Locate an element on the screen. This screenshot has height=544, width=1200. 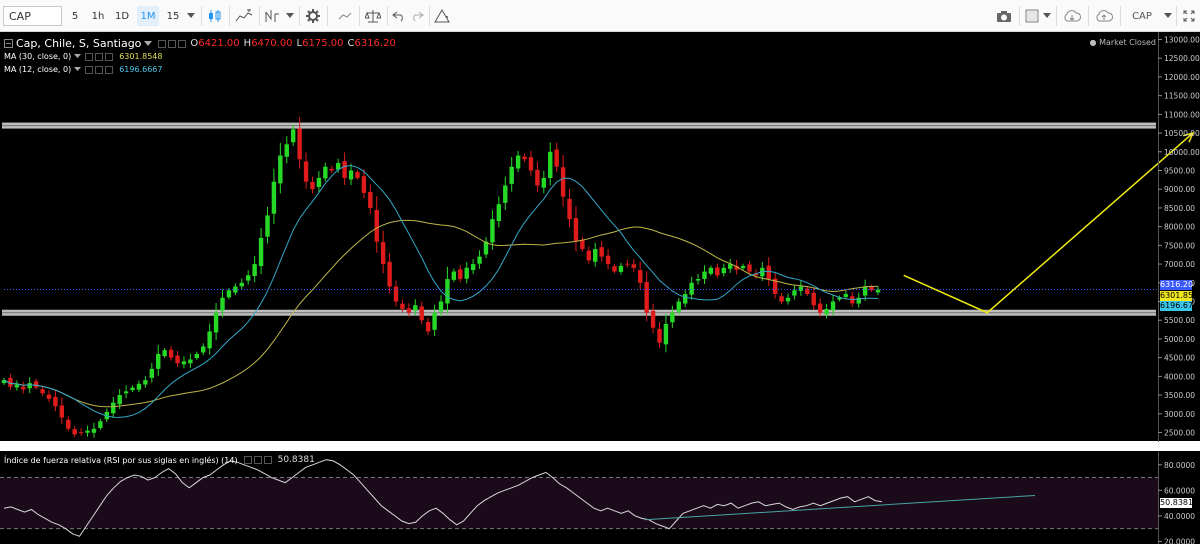
fullscreen-button is located at coordinates (1189, 16).